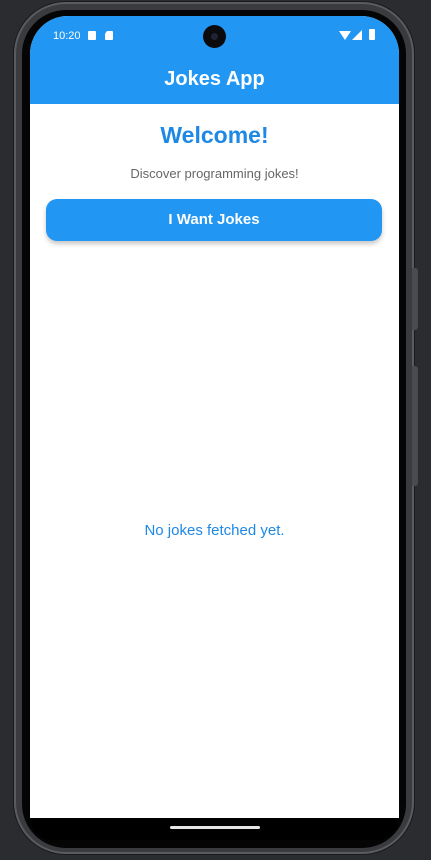 The image size is (431, 860). What do you see at coordinates (415, 426) in the screenshot?
I see `volume-button` at bounding box center [415, 426].